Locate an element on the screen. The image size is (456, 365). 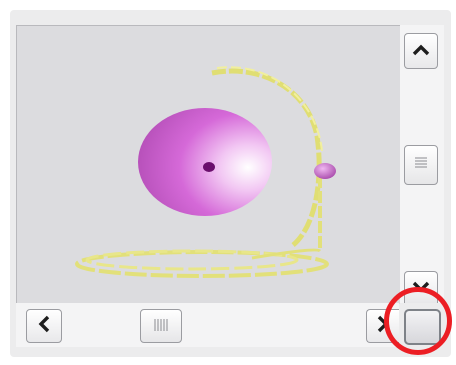
grip-vertical-icon is located at coordinates (161, 326).